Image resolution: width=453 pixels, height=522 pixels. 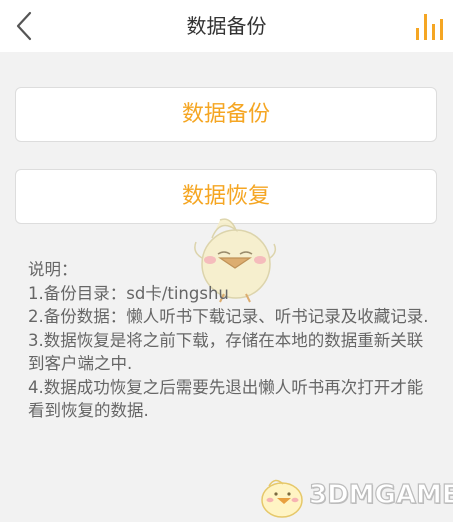 I want to click on top-bar: 数据备份, so click(x=226, y=26).